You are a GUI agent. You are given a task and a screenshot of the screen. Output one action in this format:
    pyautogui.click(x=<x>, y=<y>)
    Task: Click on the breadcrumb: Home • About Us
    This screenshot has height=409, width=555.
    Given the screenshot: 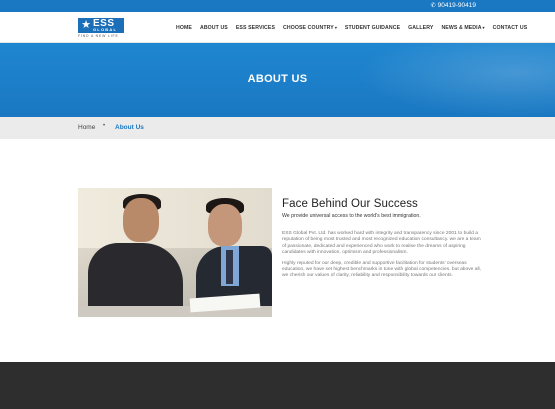 What is the action you would take?
    pyautogui.click(x=277, y=128)
    